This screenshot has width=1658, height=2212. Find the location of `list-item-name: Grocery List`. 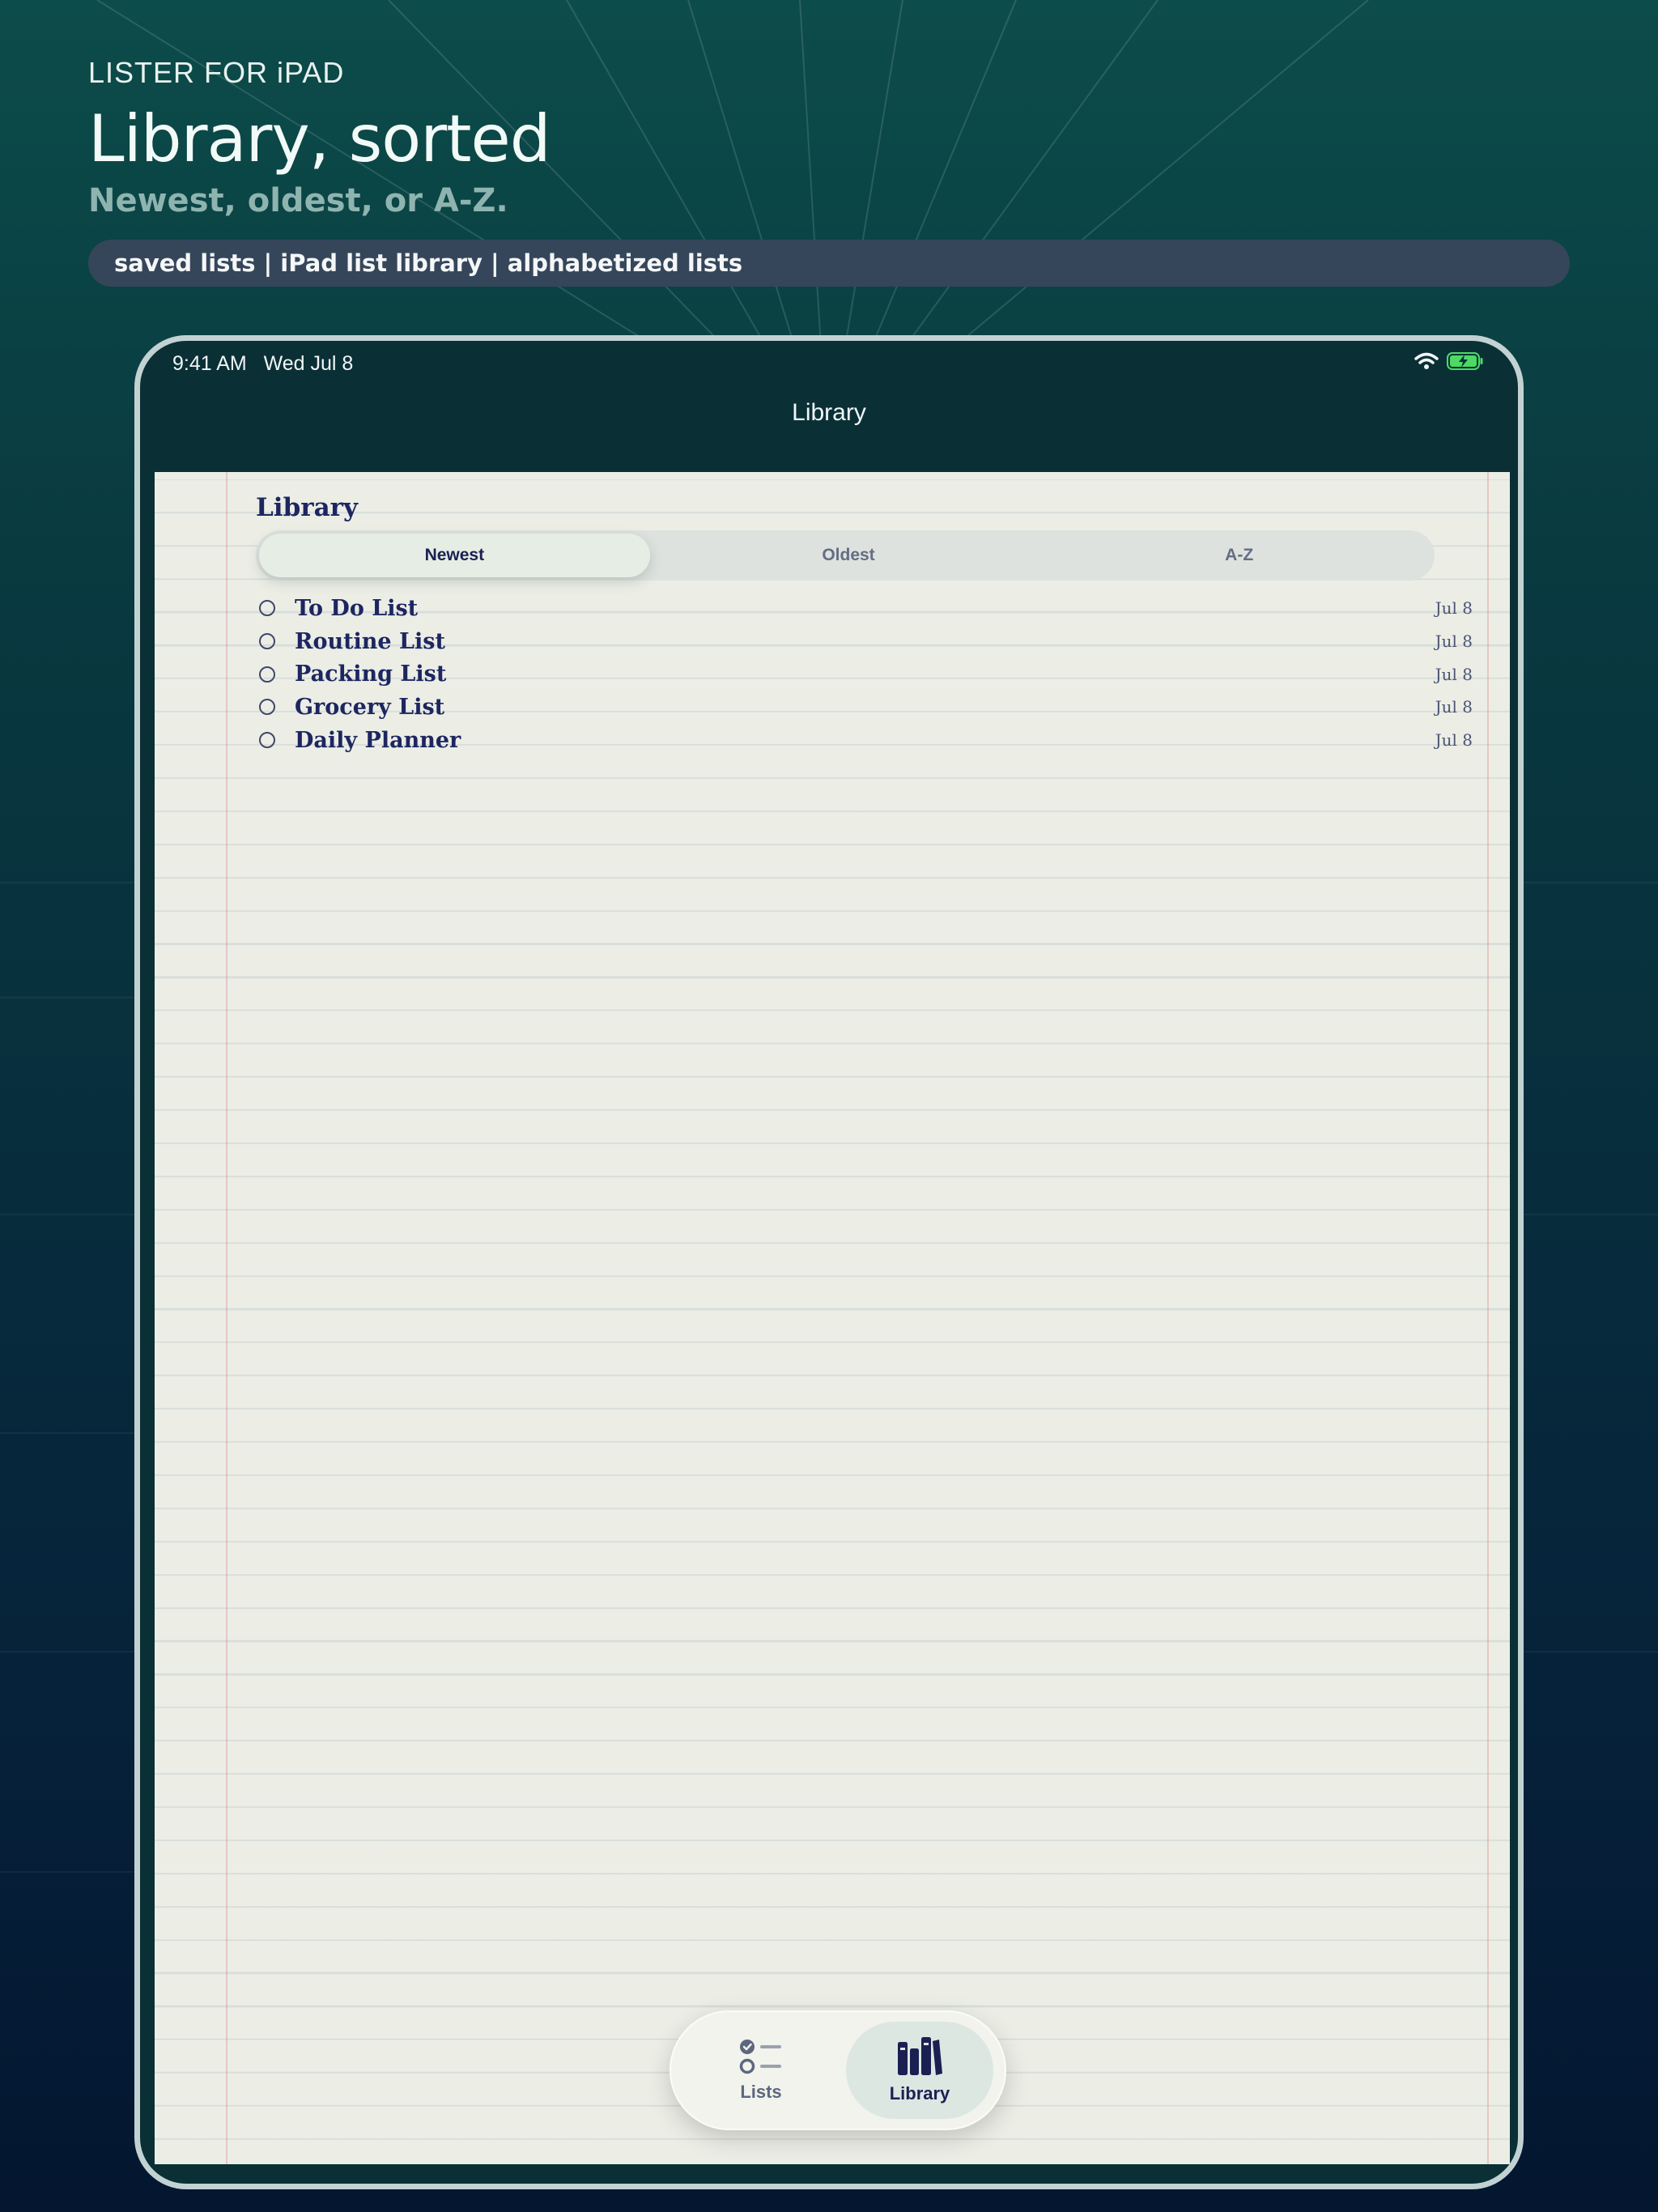

list-item-name: Grocery List is located at coordinates (370, 707).